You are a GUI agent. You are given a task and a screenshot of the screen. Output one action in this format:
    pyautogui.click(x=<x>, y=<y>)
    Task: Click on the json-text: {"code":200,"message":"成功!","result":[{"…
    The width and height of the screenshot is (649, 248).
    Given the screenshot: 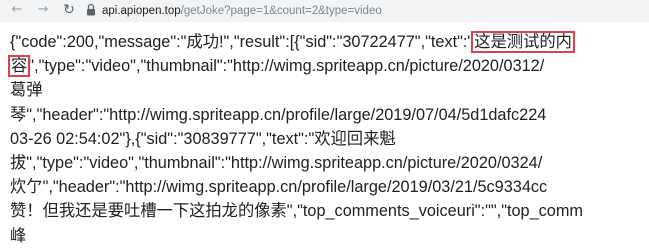 What is the action you would take?
    pyautogui.click(x=242, y=42)
    